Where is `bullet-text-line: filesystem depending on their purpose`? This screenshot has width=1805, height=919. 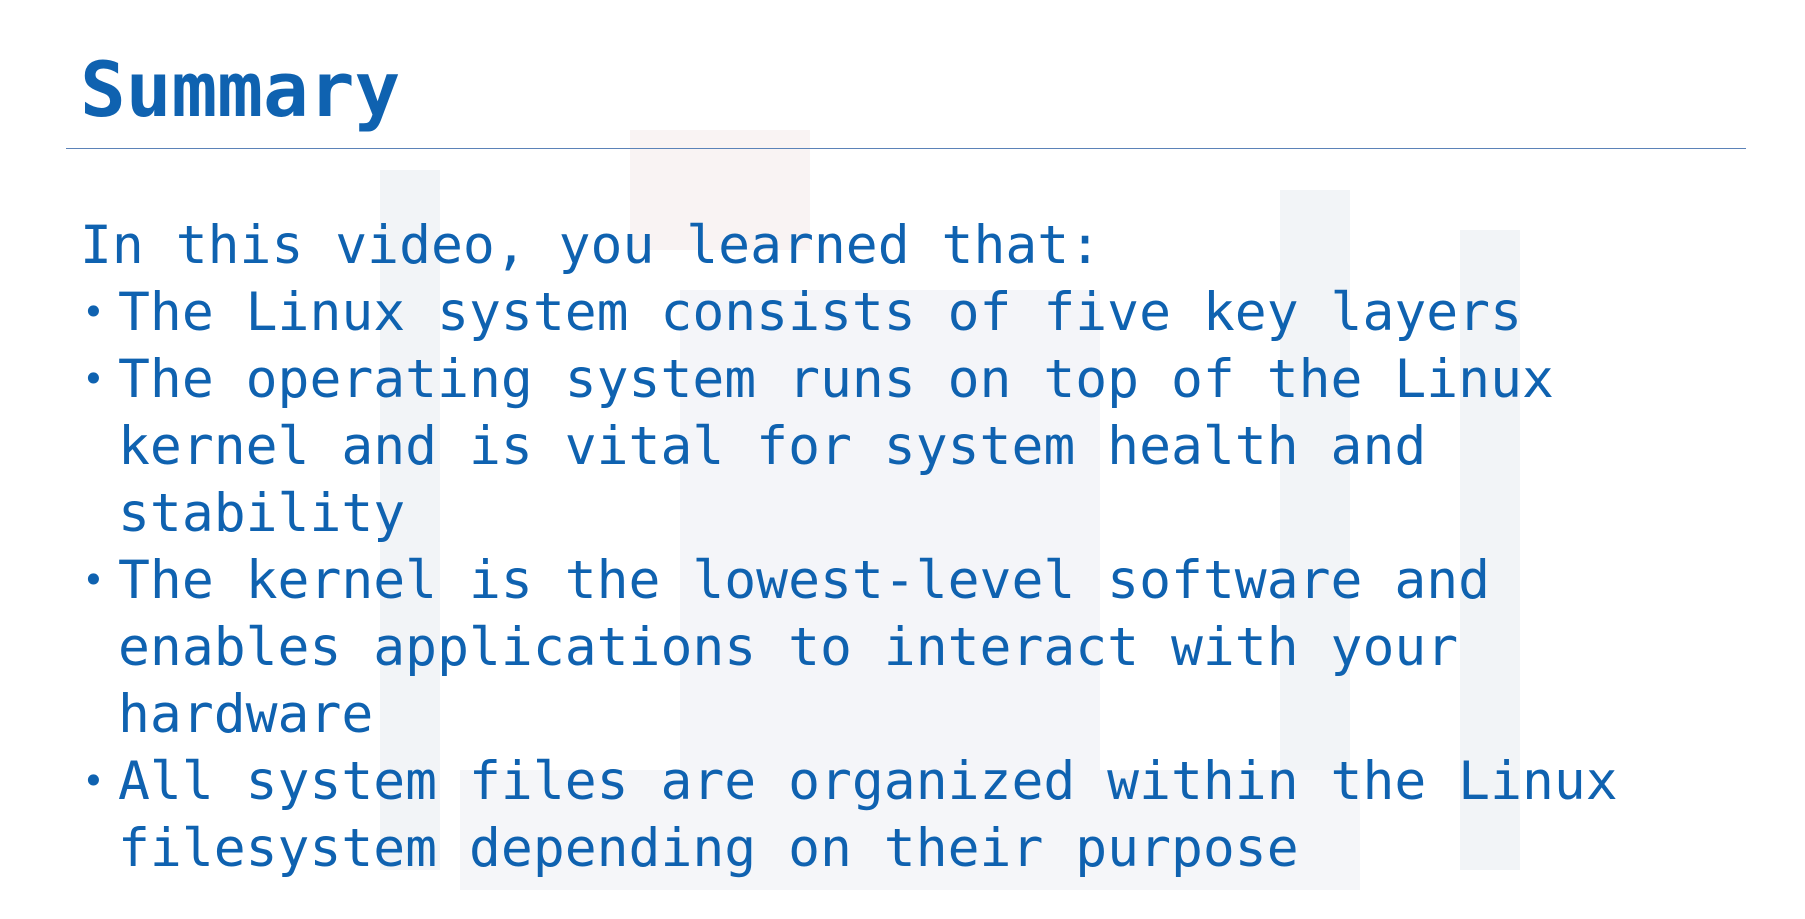
bullet-text-line: filesystem depending on their purpose is located at coordinates (708, 848).